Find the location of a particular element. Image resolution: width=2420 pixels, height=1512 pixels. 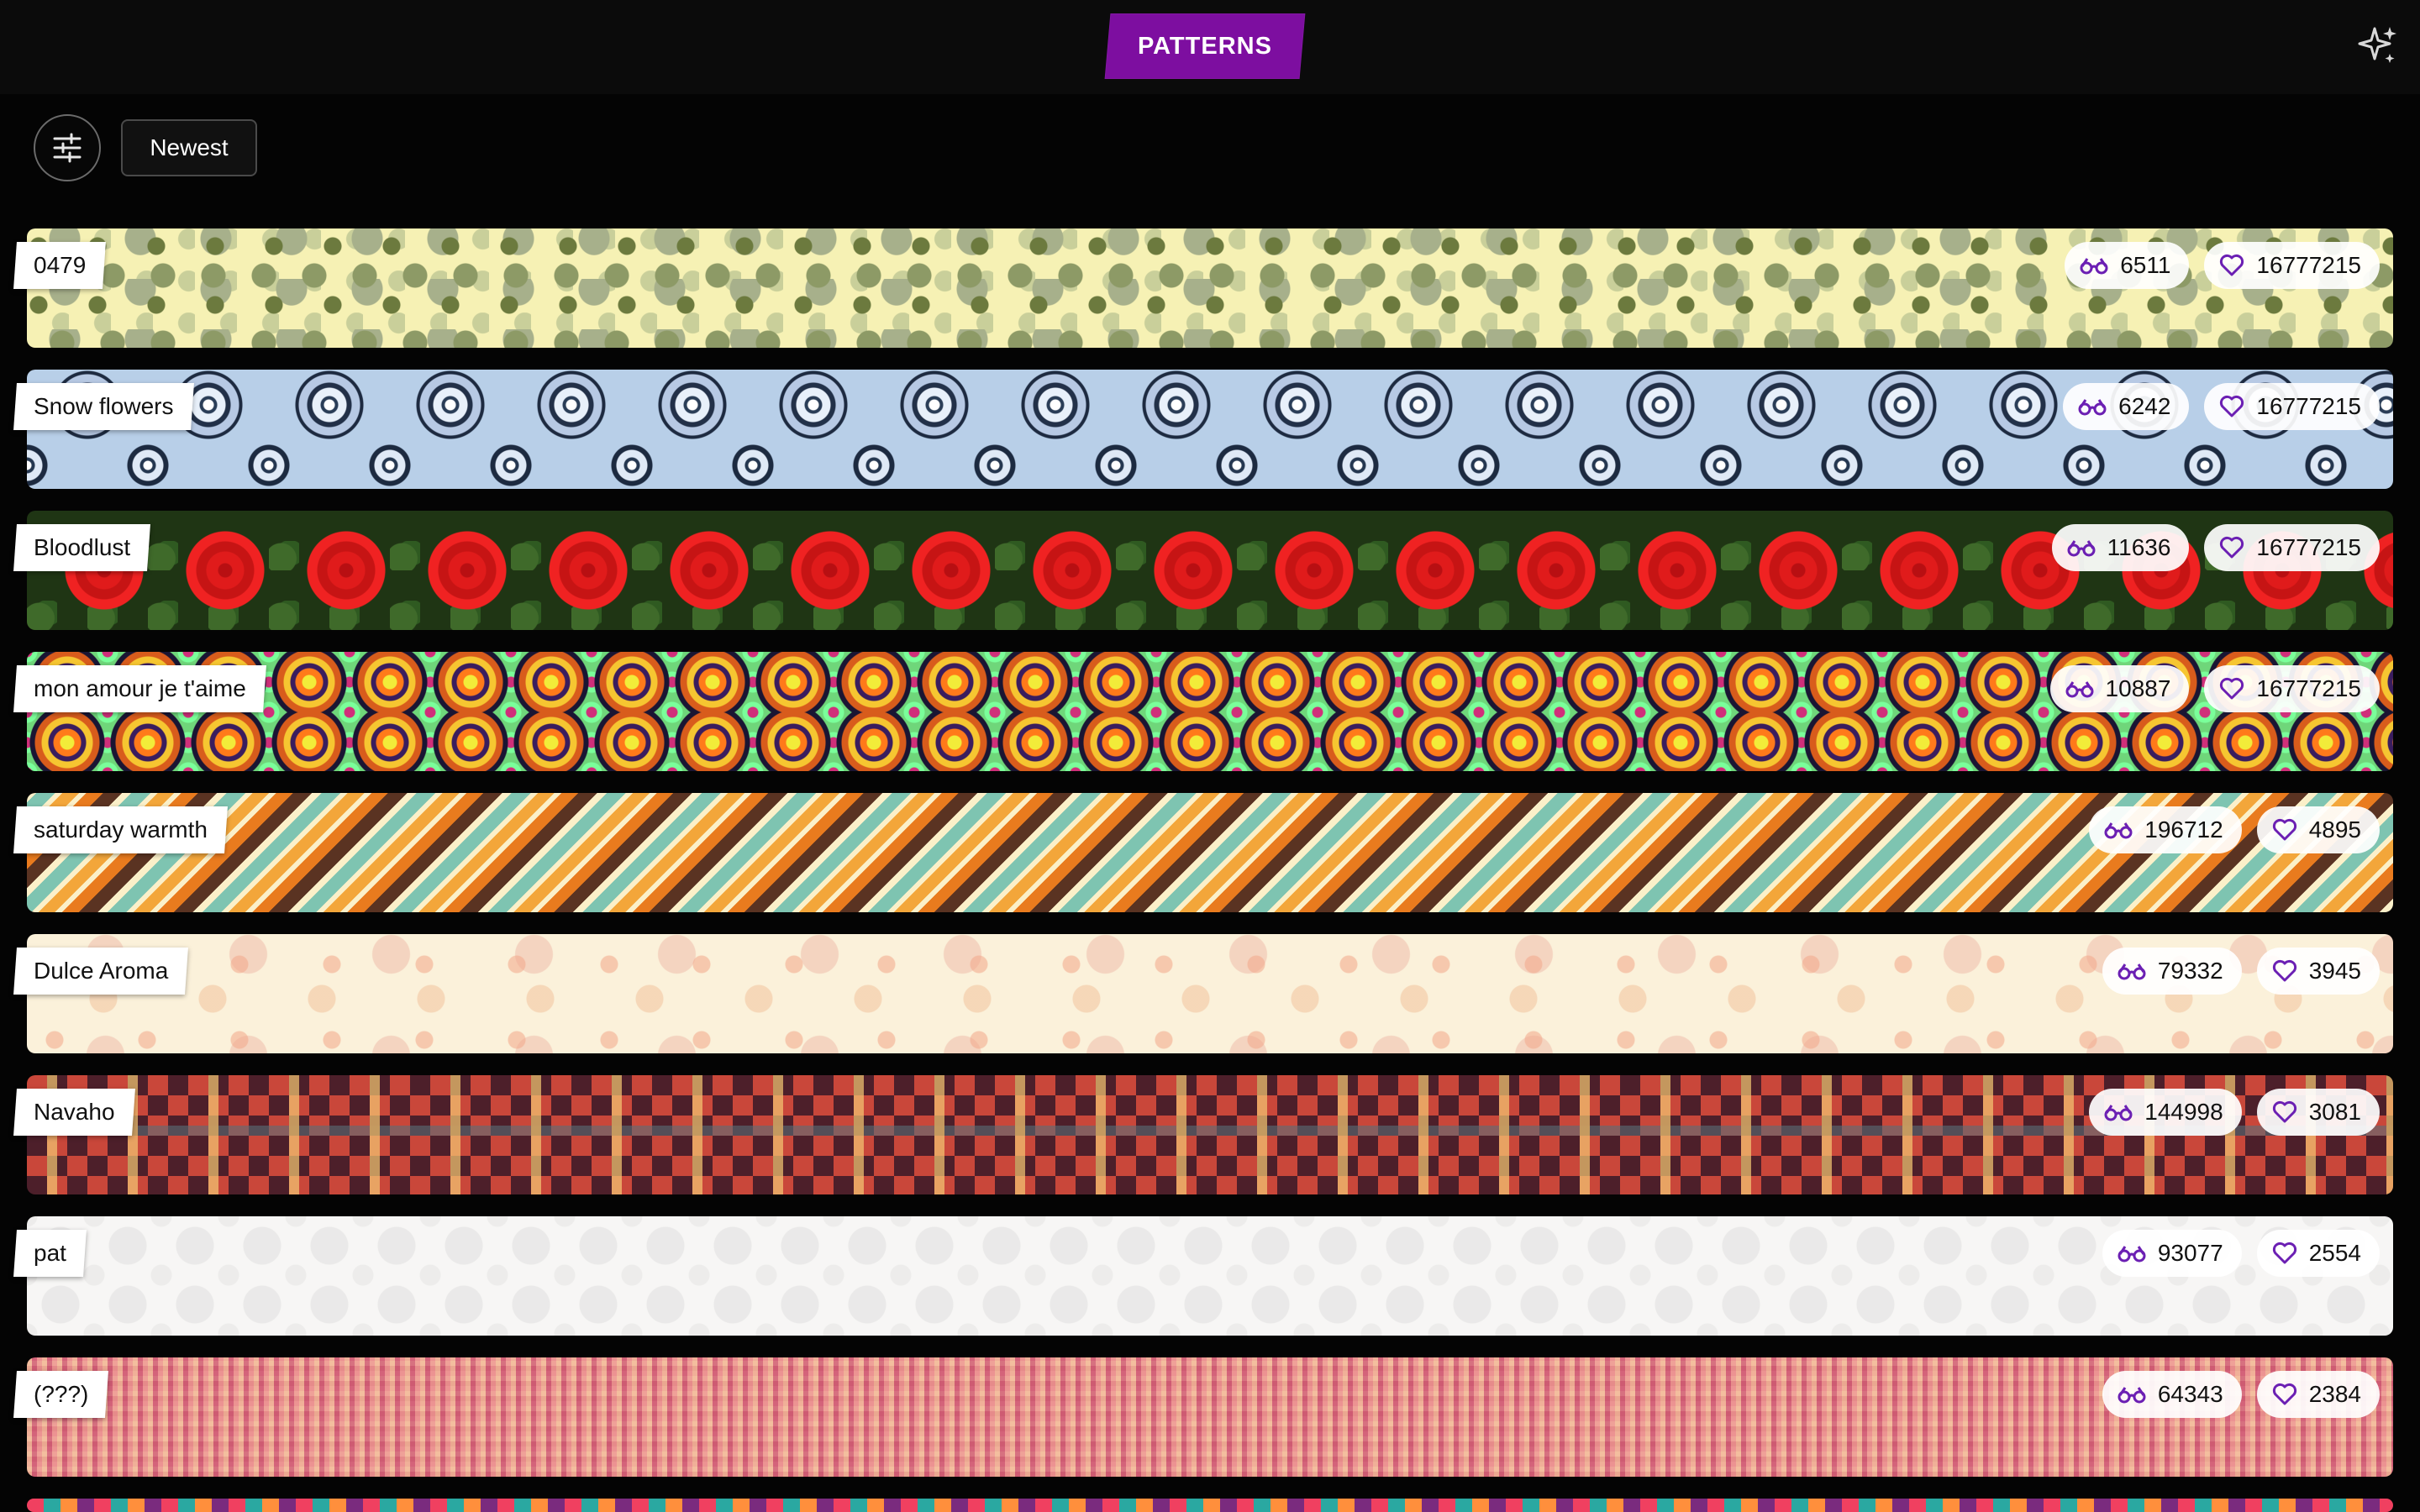

pattern-stats: 6511 16777215 is located at coordinates (2222, 265).